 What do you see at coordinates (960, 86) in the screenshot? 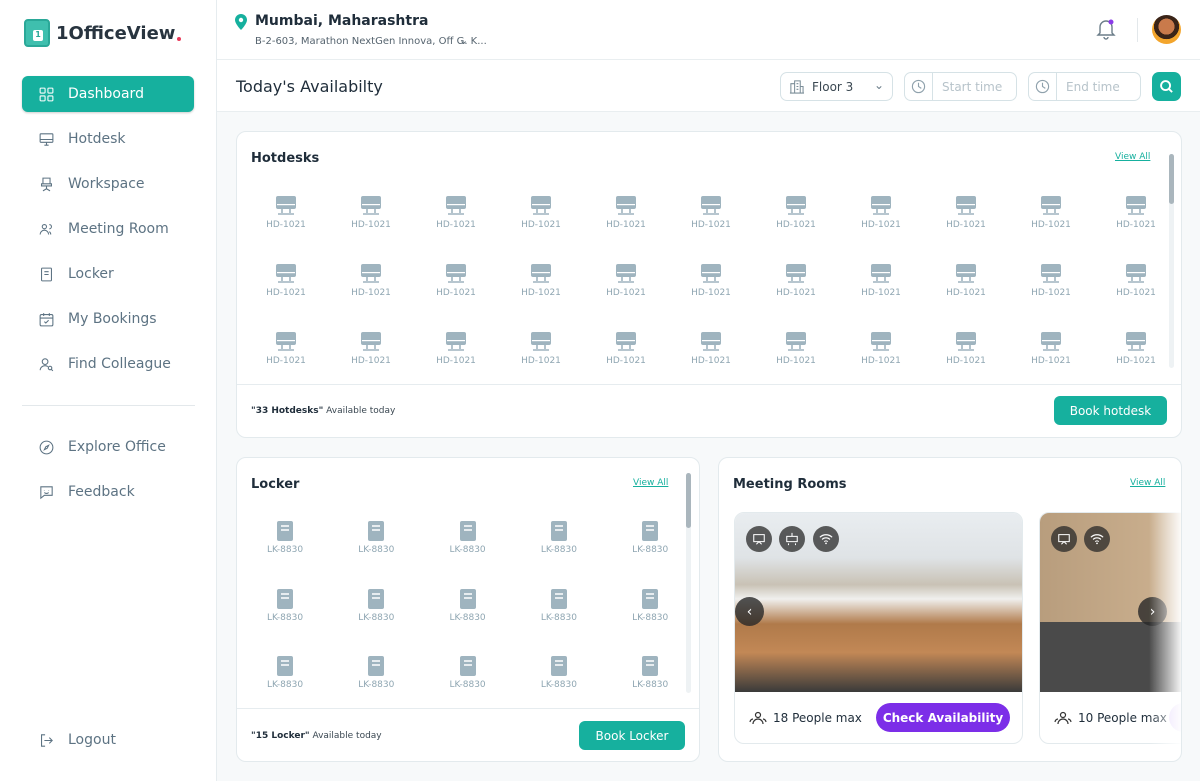
I see `start-time-input: Start time` at bounding box center [960, 86].